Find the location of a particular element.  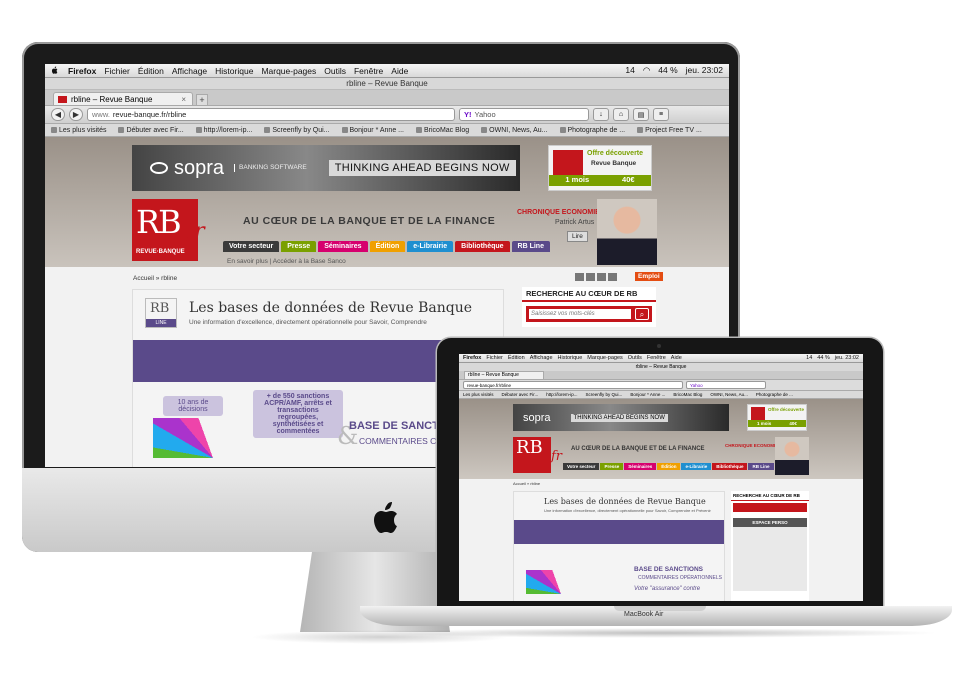

mb-menu-fichier: Fichier is located at coordinates (494, 358).